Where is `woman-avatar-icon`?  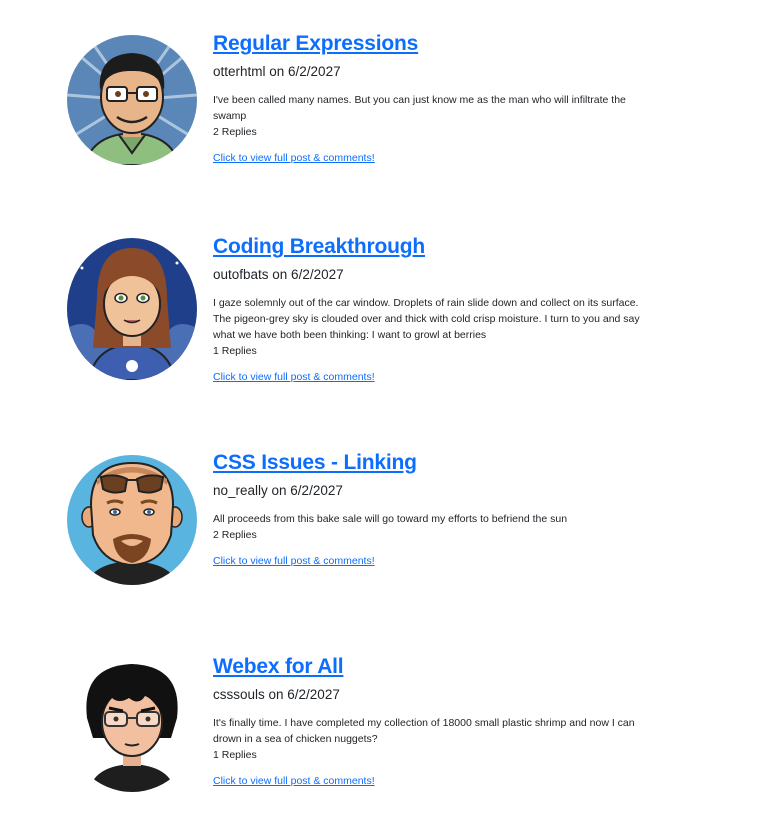
woman-avatar-icon is located at coordinates (132, 309).